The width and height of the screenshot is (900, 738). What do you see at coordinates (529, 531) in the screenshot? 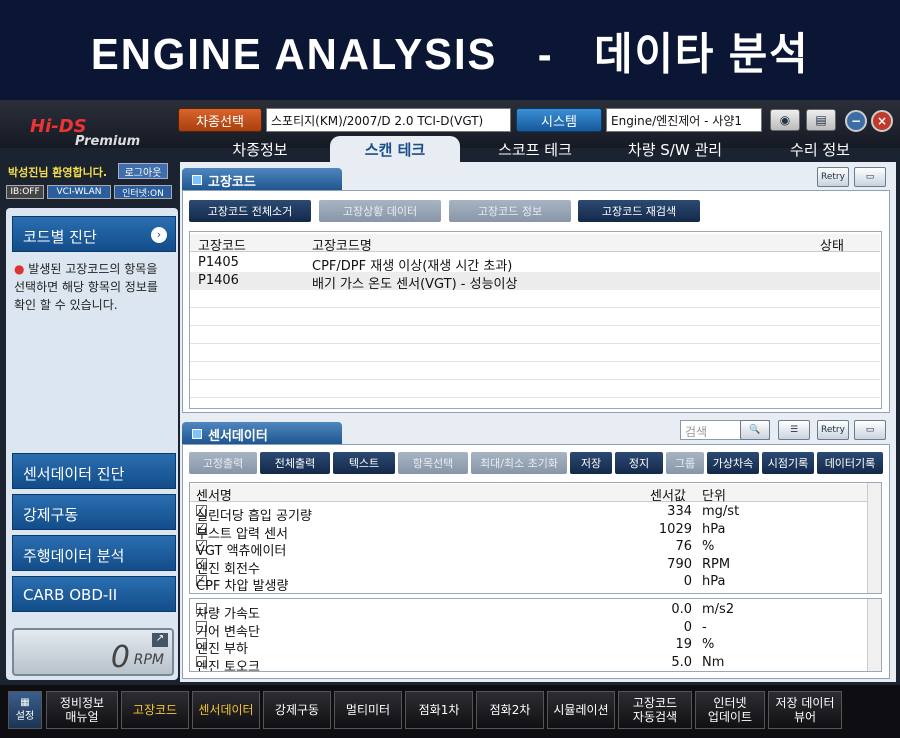
I see `list-item: ✓ 부스트 압력 센서 1029 hPa` at bounding box center [529, 531].